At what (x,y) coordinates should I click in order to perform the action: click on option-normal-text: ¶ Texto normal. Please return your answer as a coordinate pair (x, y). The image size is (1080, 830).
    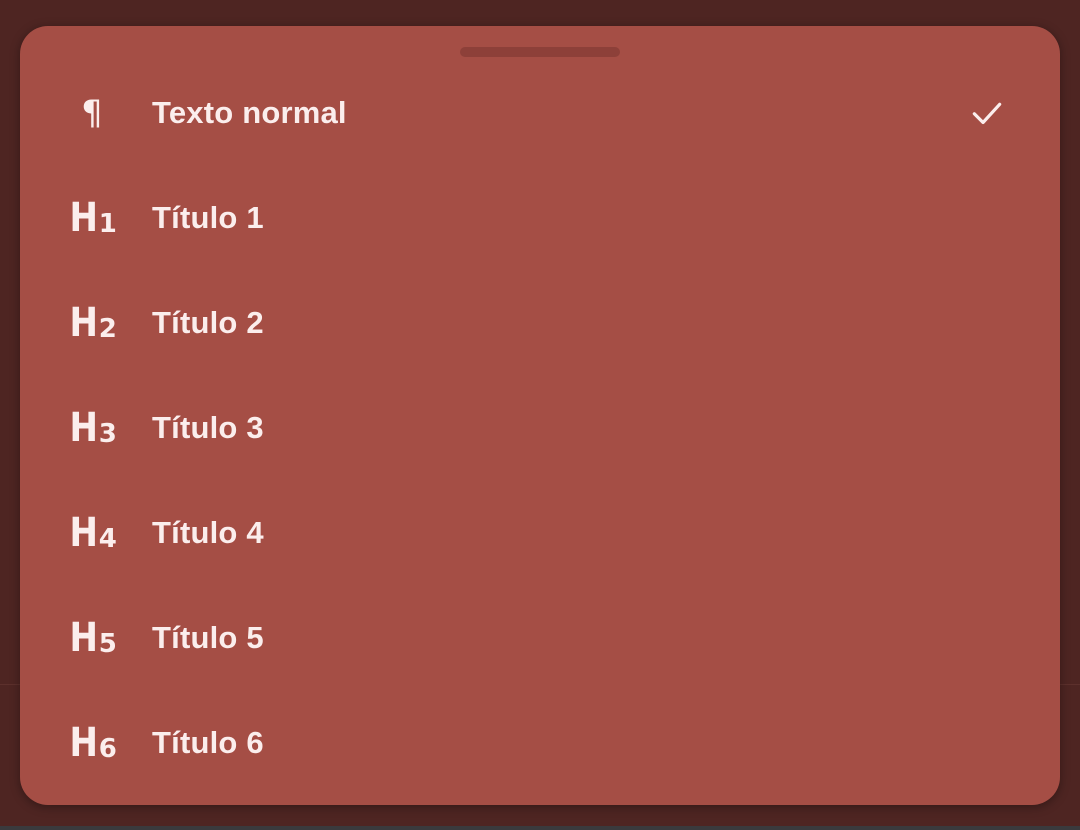
    Looking at the image, I should click on (540, 112).